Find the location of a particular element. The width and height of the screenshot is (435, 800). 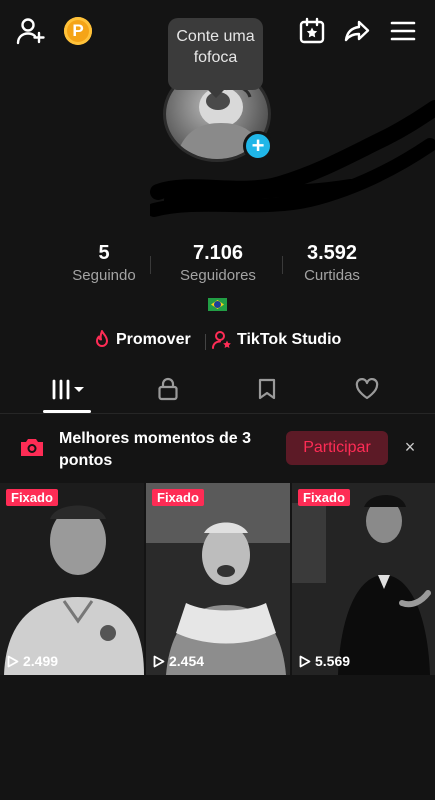

followers-count: 7.106 is located at coordinates (218, 253).